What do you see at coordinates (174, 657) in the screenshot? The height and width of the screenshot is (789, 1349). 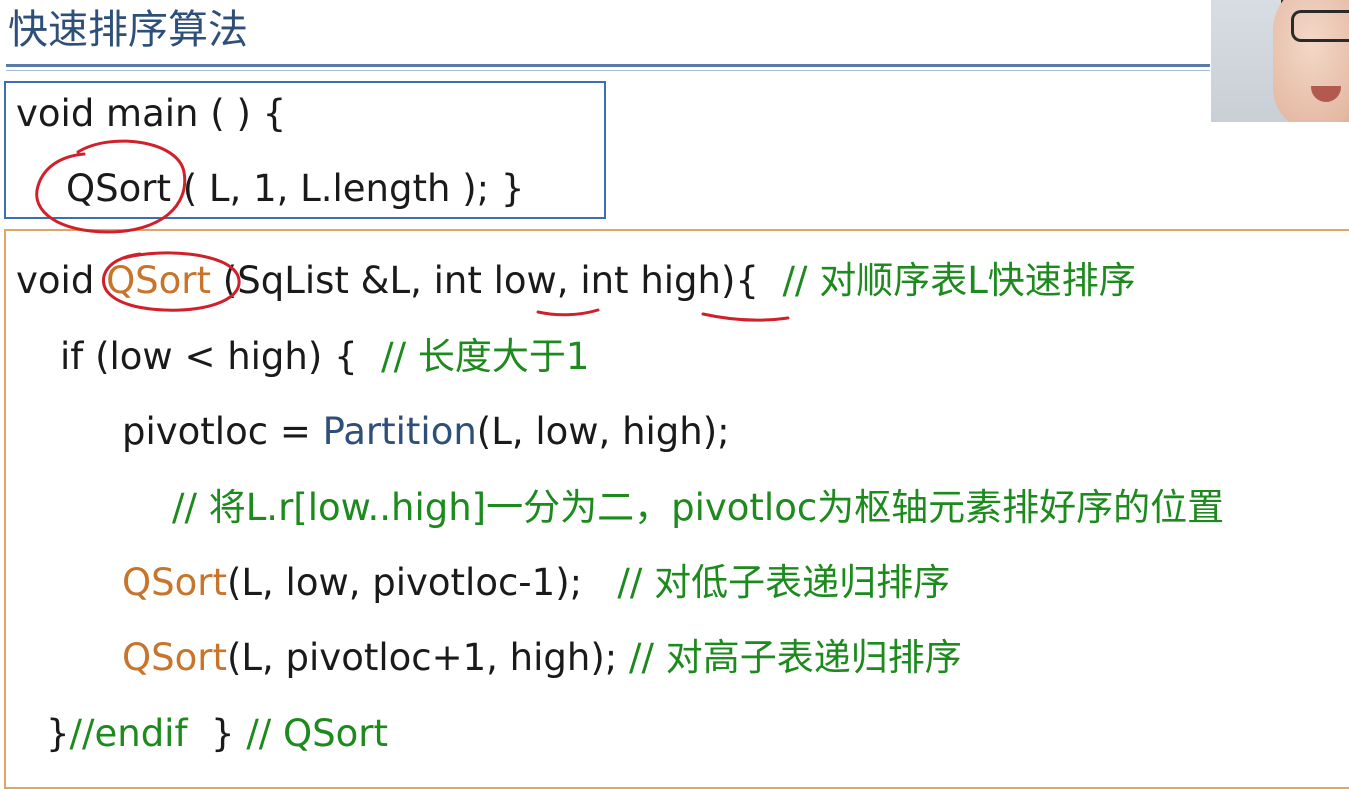 I see `qsort-high-call: QSort` at bounding box center [174, 657].